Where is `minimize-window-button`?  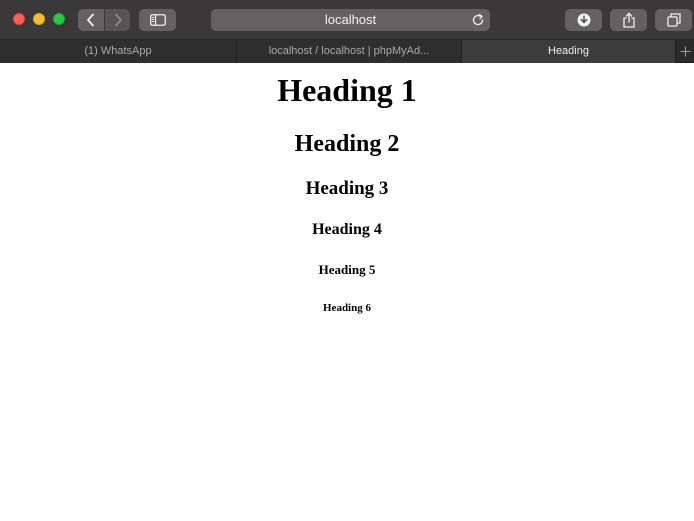 minimize-window-button is located at coordinates (39, 19).